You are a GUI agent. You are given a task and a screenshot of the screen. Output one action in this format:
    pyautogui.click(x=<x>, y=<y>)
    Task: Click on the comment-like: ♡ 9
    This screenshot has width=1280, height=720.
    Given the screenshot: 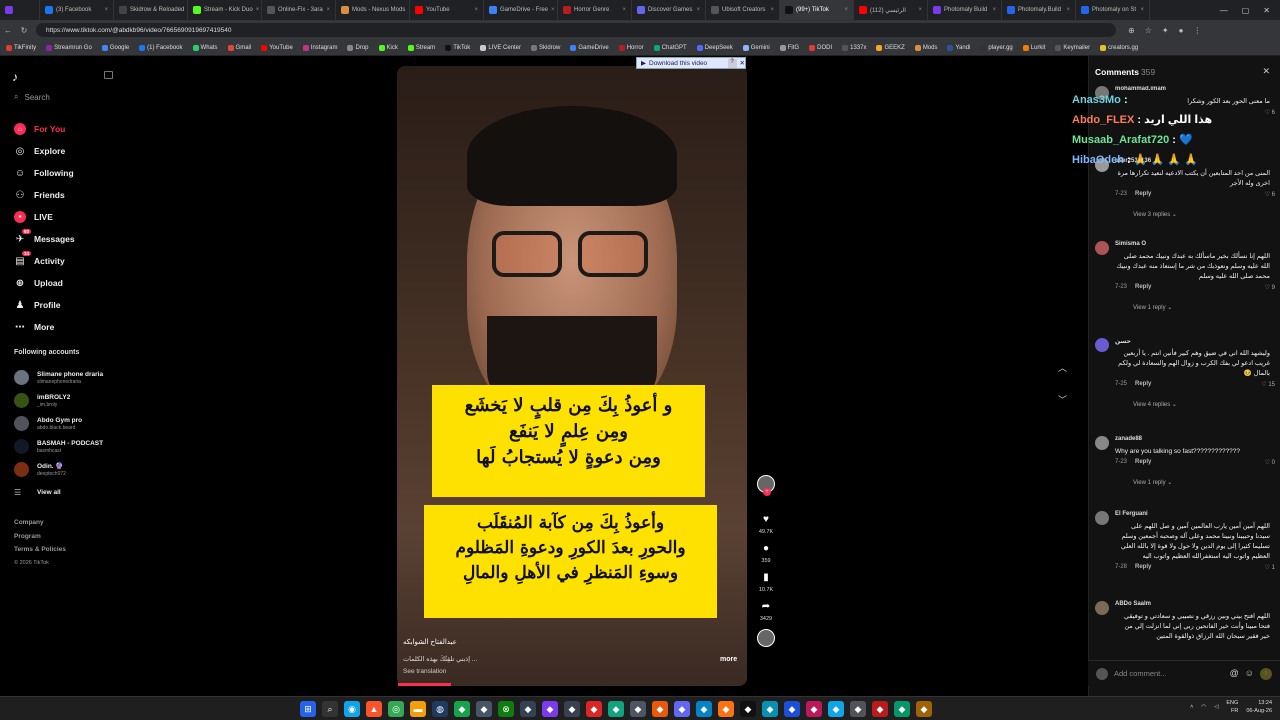 What is the action you would take?
    pyautogui.click(x=1270, y=287)
    